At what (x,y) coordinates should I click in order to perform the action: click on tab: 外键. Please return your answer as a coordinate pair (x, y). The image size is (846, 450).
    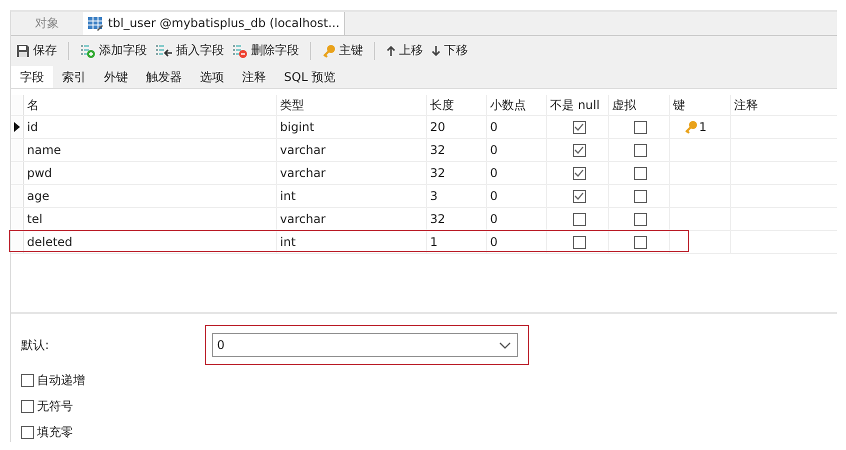
    Looking at the image, I should click on (116, 77).